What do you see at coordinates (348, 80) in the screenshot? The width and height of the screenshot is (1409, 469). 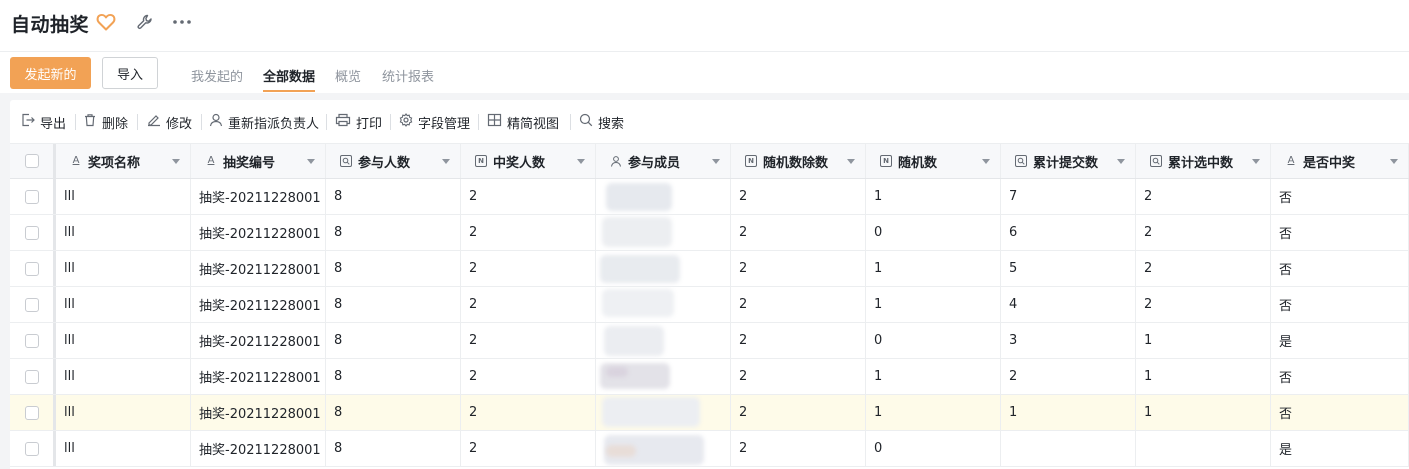 I see `tab-overview: 概览` at bounding box center [348, 80].